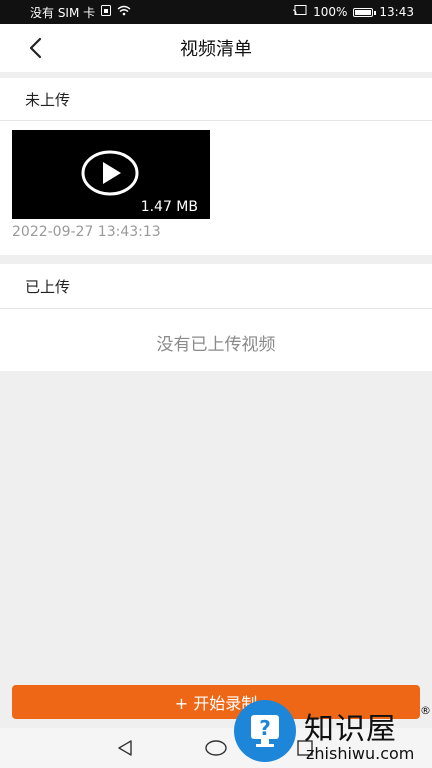 The image size is (432, 768). I want to click on battery-icon, so click(365, 12).